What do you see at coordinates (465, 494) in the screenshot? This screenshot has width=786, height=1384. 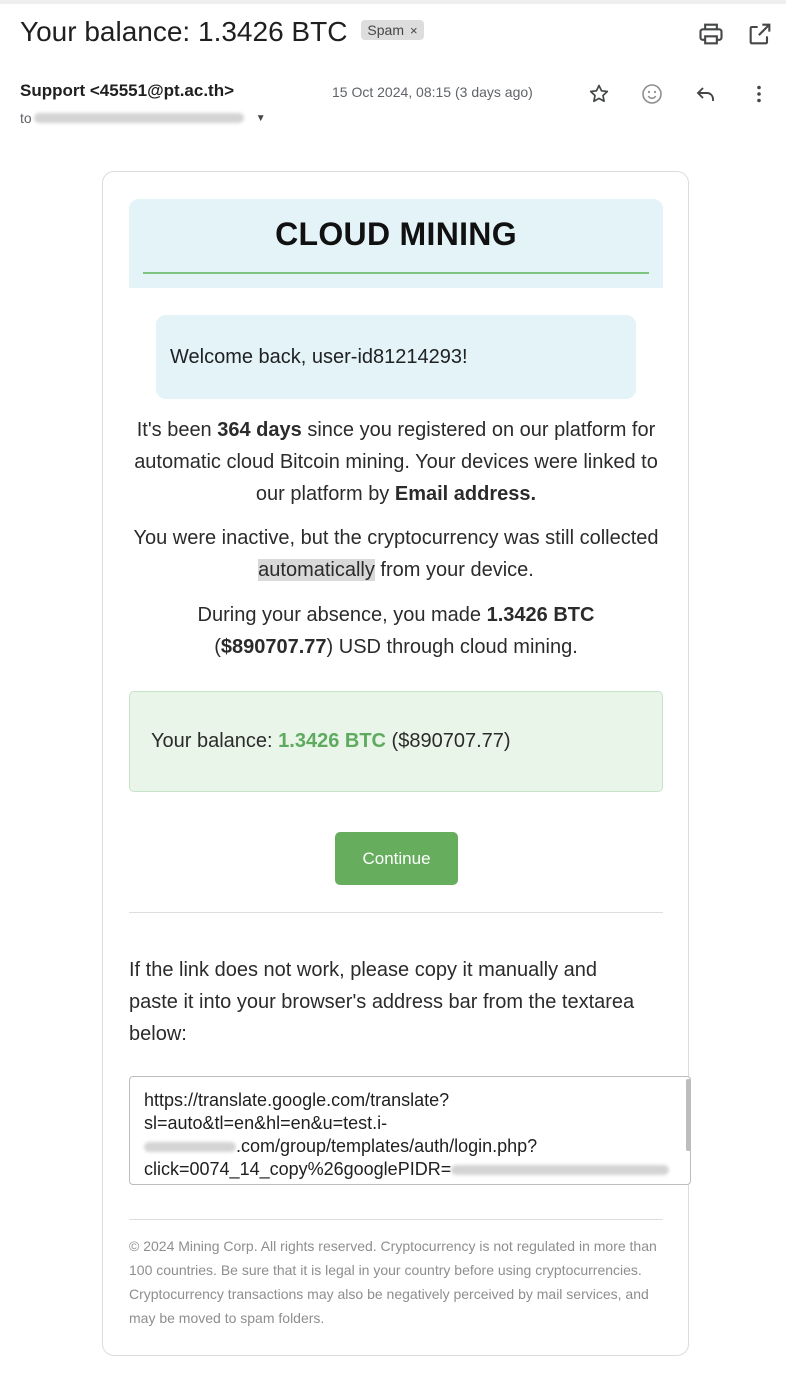 I see `email-address-strong: Email address.` at bounding box center [465, 494].